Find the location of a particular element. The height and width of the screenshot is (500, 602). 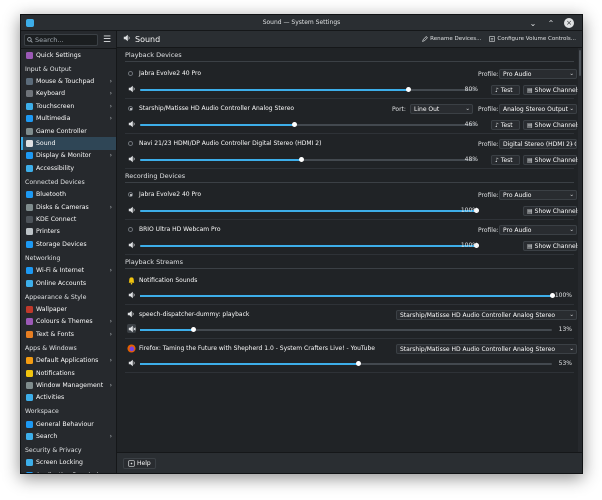

scrollbar-thumb is located at coordinates (580, 63).